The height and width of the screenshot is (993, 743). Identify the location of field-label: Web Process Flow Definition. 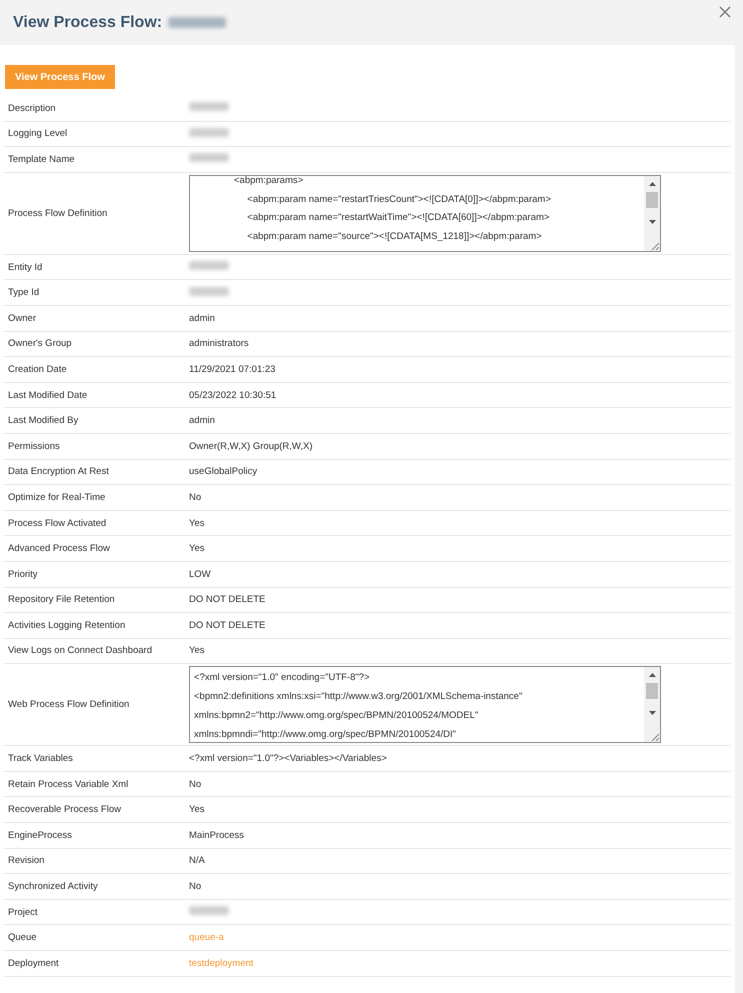
(68, 704).